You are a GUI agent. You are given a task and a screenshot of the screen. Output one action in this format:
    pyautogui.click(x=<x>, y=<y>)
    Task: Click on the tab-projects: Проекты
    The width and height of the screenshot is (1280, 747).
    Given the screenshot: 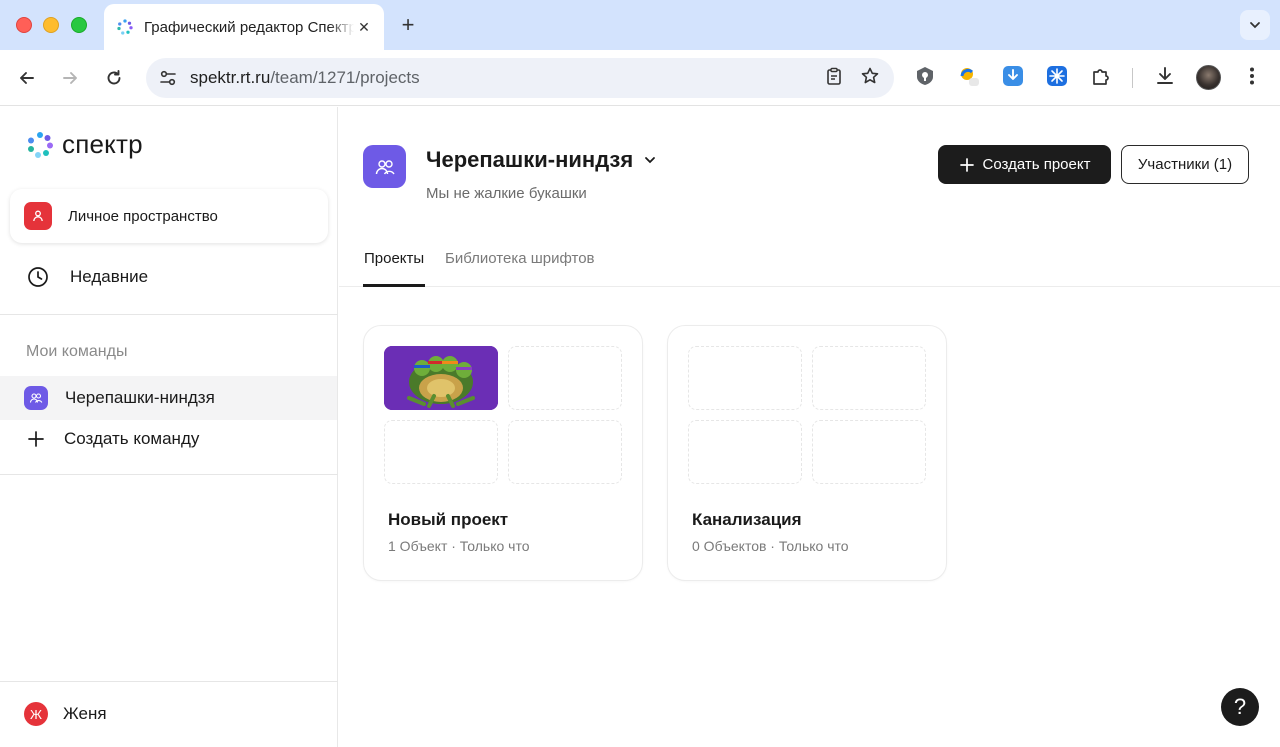 What is the action you would take?
    pyautogui.click(x=394, y=268)
    